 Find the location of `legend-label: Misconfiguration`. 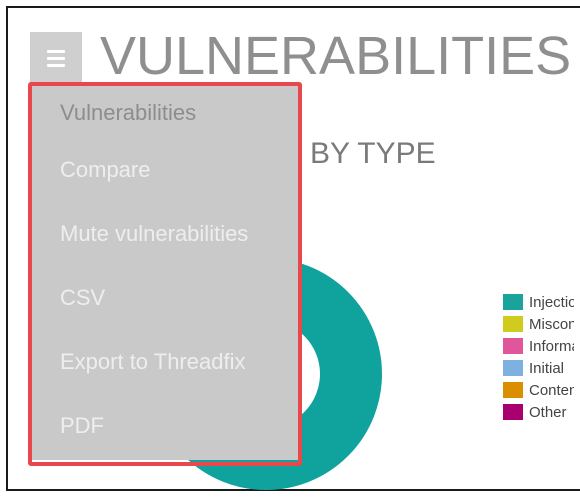

legend-label: Misconfiguration is located at coordinates (551, 324).